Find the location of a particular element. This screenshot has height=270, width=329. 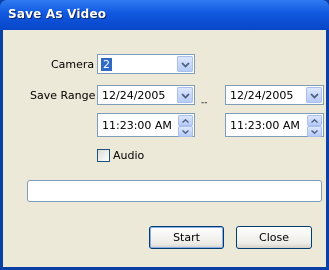

title-bar: Save As Video is located at coordinates (164, 15).